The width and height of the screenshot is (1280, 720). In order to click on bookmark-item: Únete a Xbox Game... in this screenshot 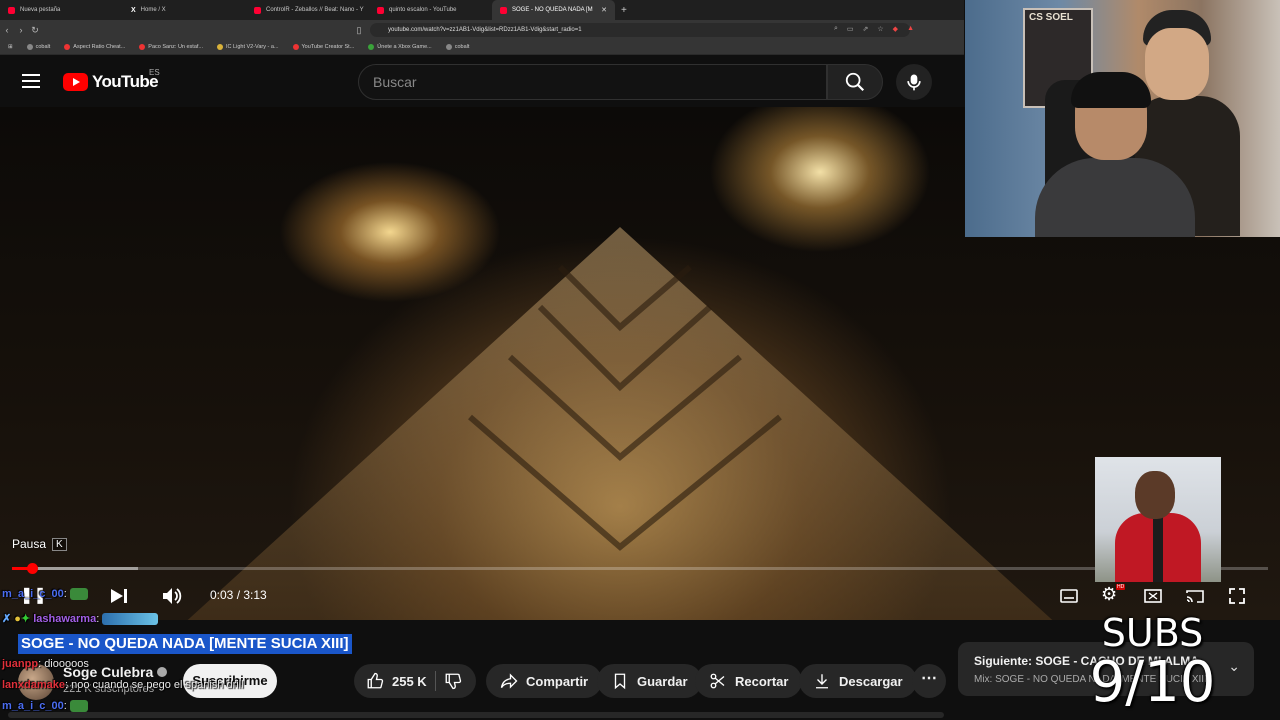, I will do `click(400, 47)`.